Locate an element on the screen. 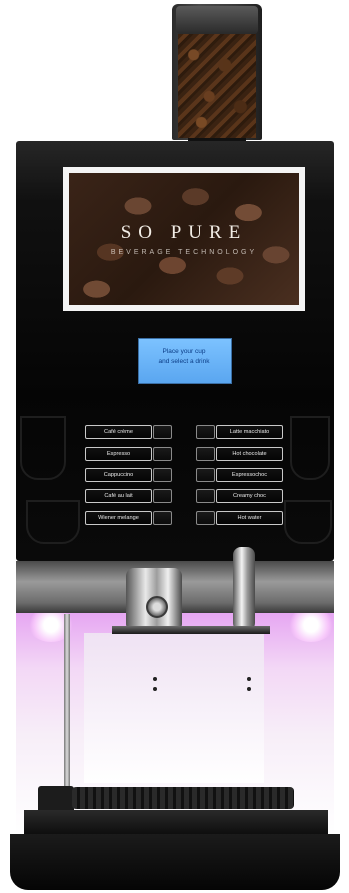 The width and height of the screenshot is (349, 893). drink-label-cafe-creme: Café crème is located at coordinates (118, 432).